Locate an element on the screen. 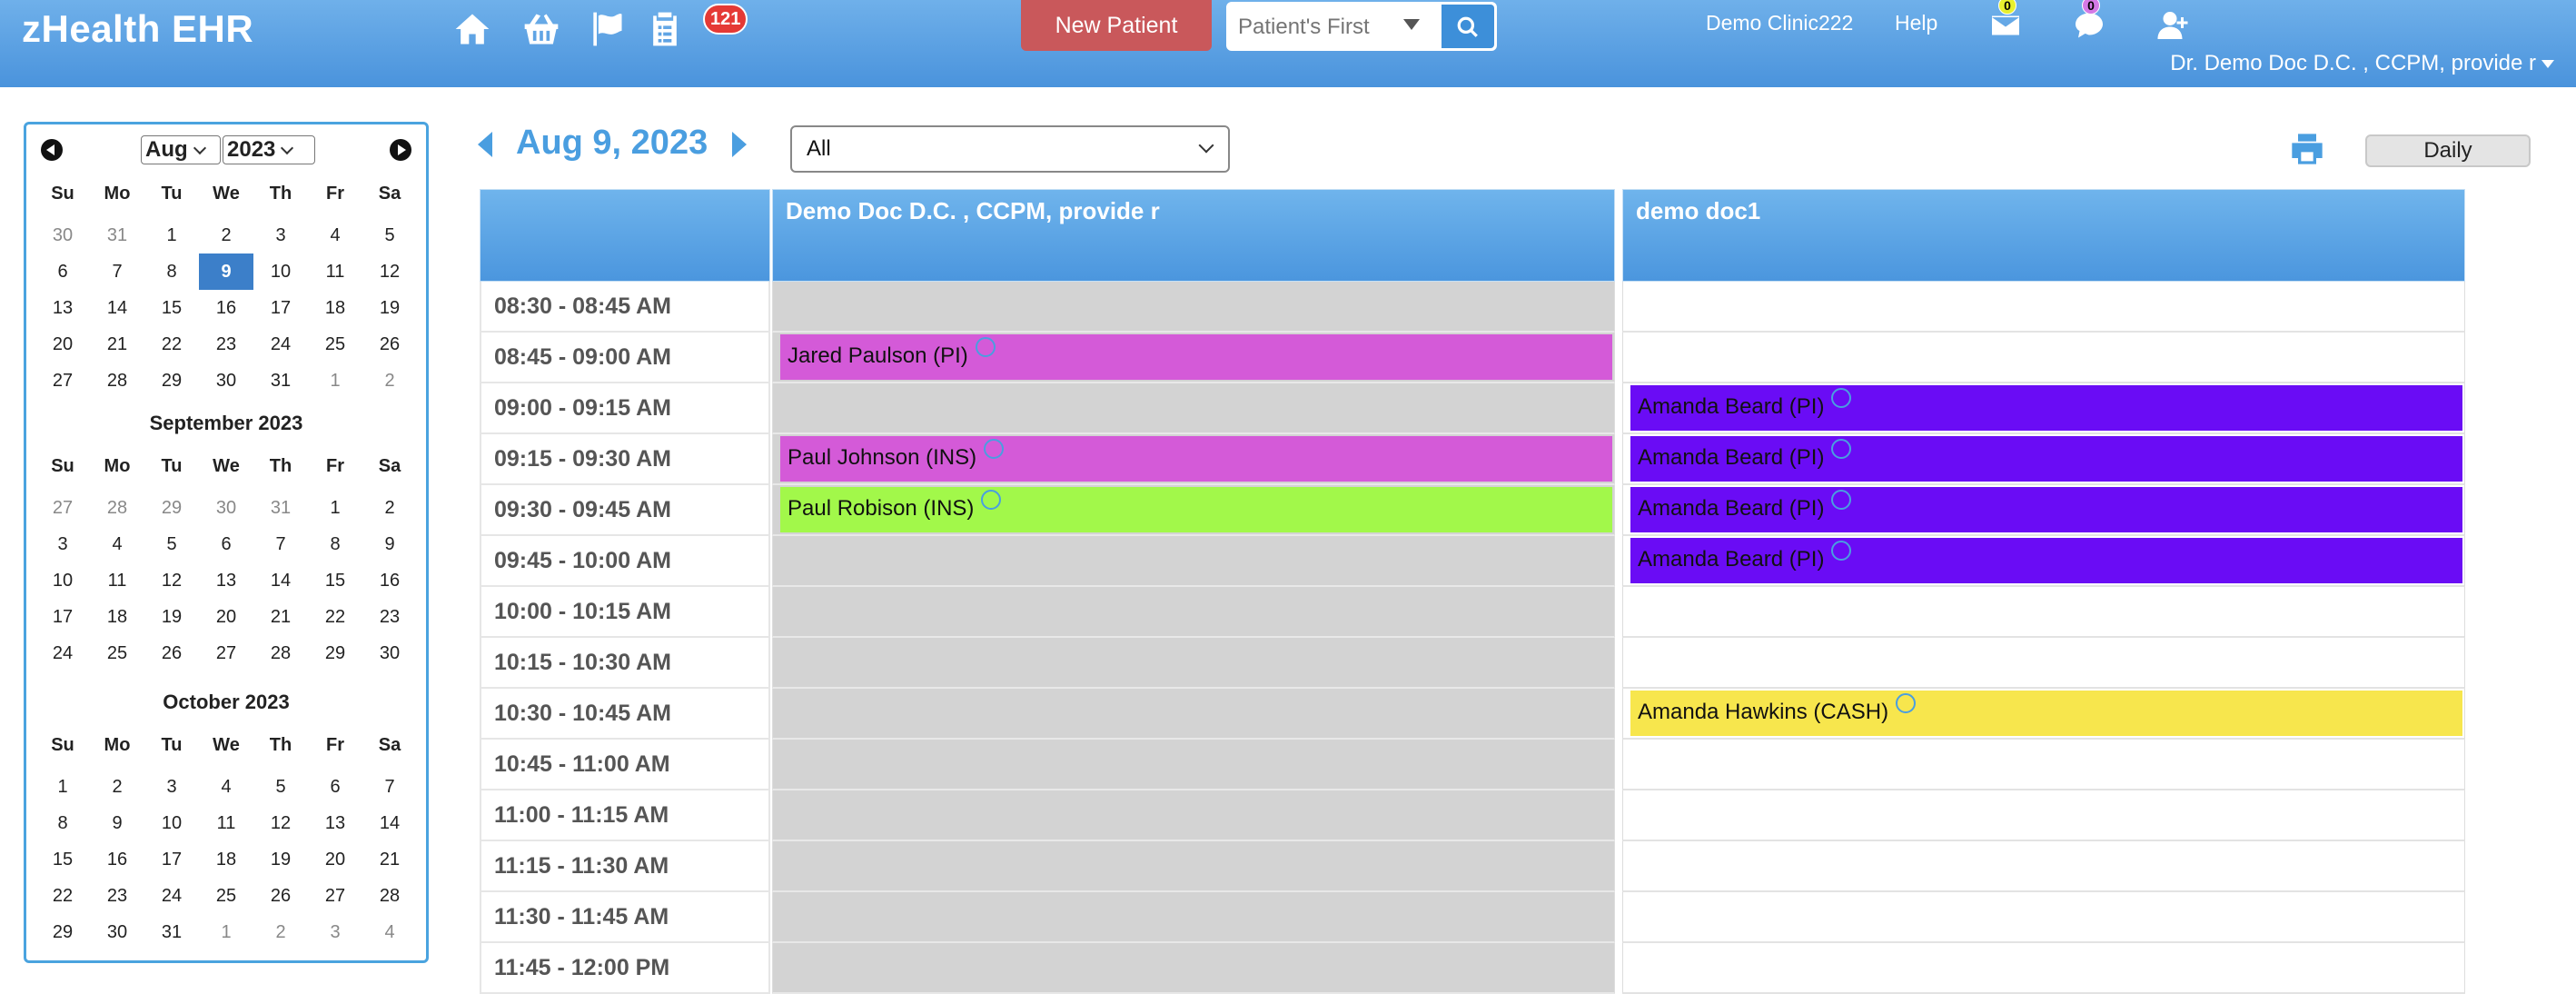 Image resolution: width=2576 pixels, height=994 pixels. flag-icon is located at coordinates (607, 29).